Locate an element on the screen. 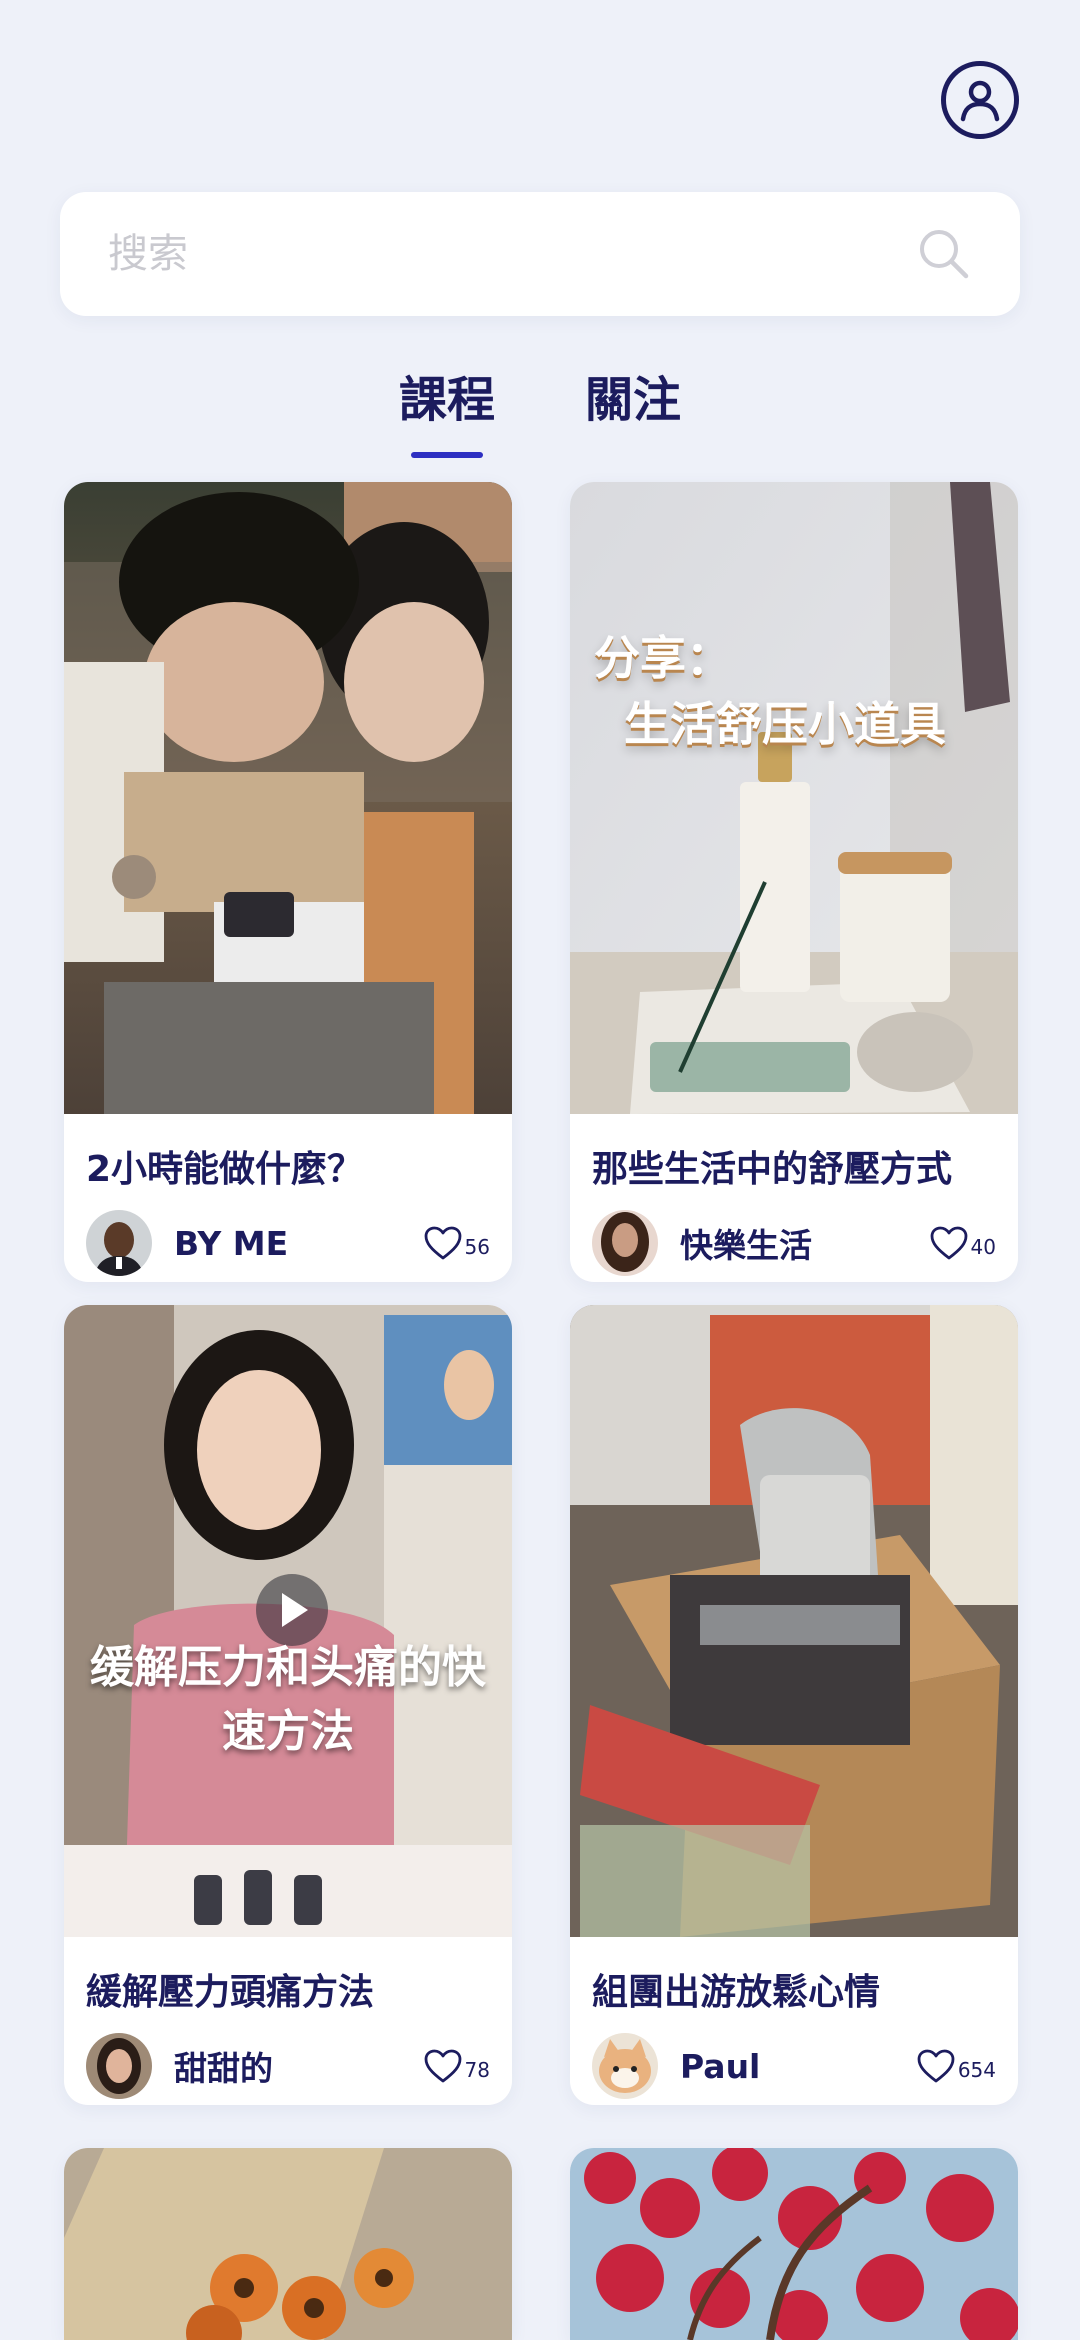 This screenshot has height=2340, width=1080. like-button: 654 is located at coordinates (956, 2066).